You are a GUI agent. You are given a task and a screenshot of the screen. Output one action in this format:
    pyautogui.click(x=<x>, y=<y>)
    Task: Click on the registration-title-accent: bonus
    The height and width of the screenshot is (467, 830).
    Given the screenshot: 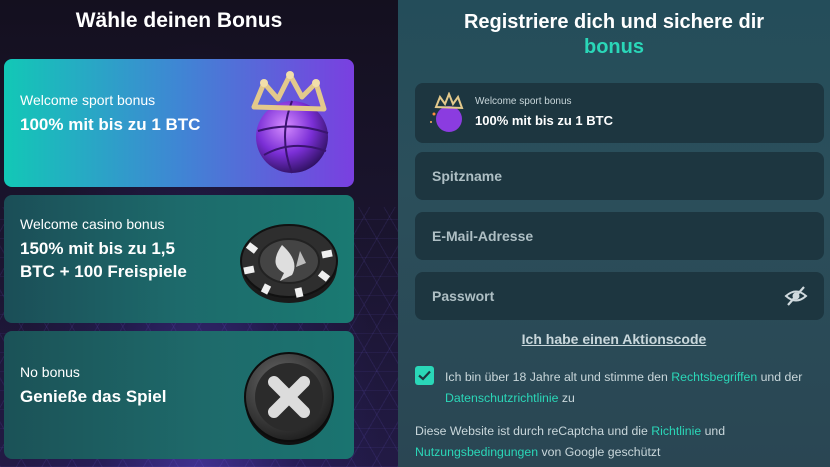 What is the action you would take?
    pyautogui.click(x=614, y=47)
    